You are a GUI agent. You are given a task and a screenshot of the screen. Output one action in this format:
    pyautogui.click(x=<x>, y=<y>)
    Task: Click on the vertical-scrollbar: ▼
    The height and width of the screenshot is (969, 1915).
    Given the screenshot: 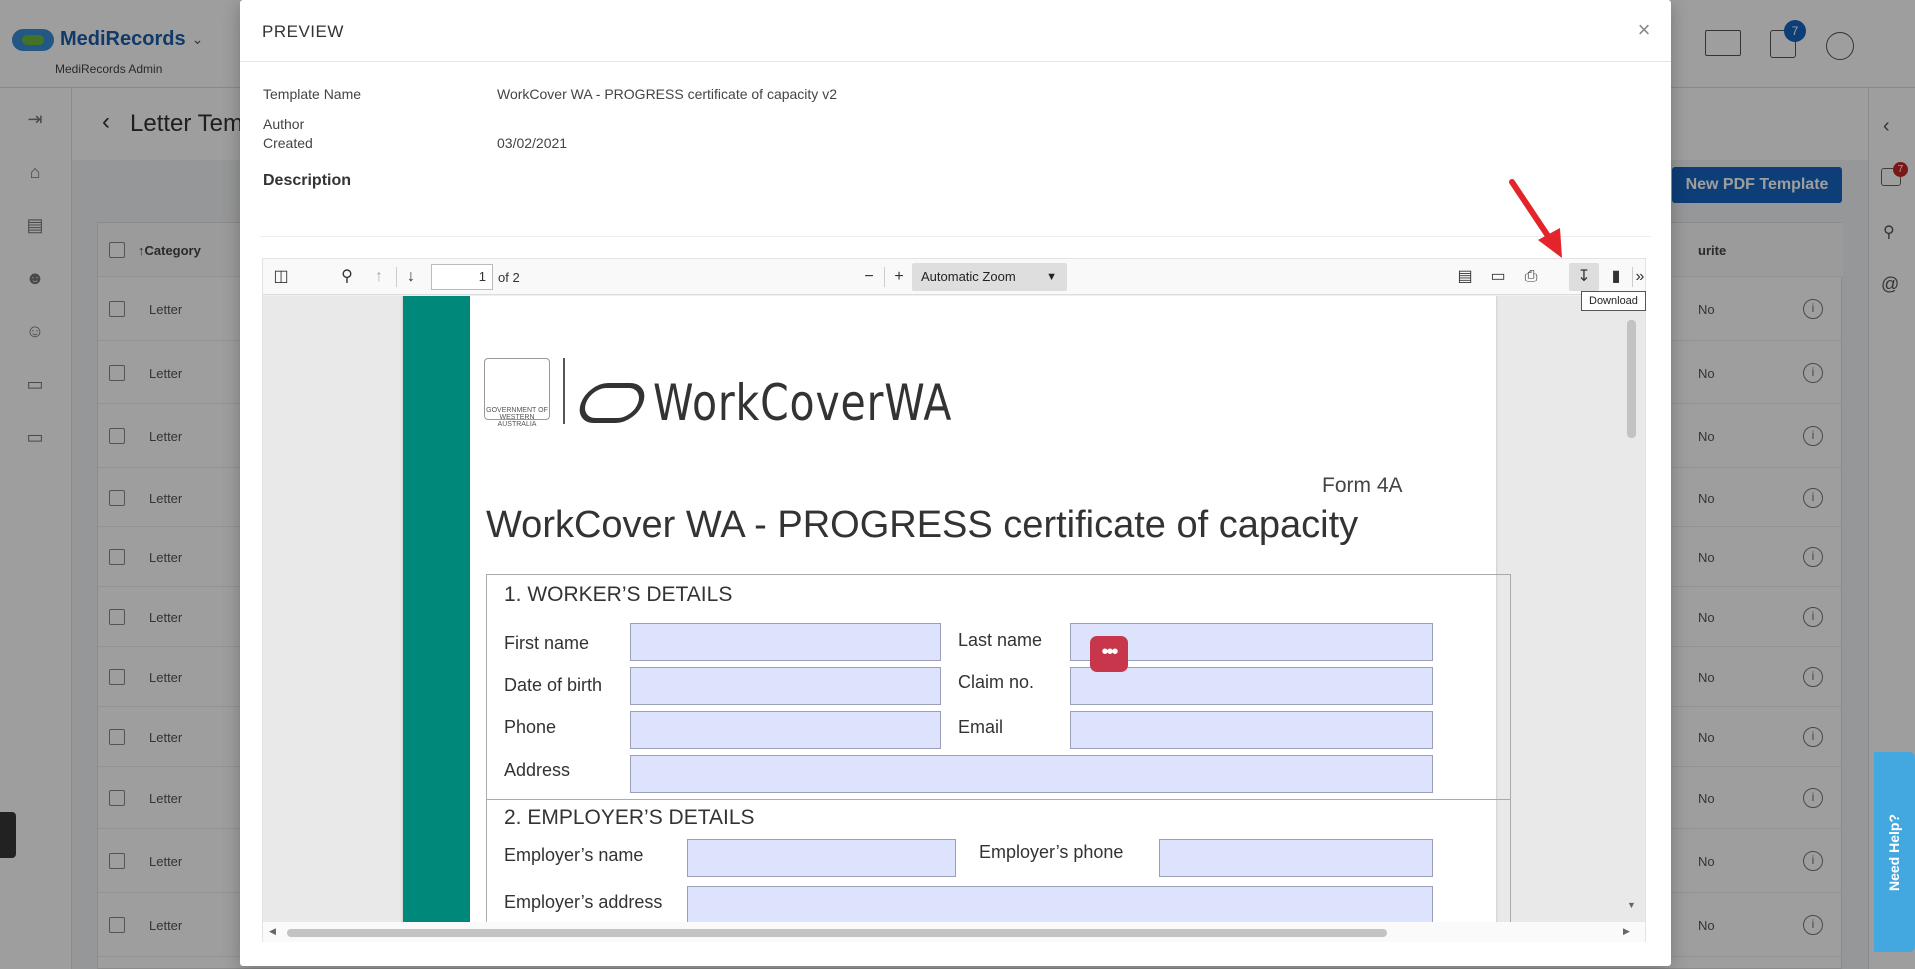 What is the action you would take?
    pyautogui.click(x=1633, y=609)
    